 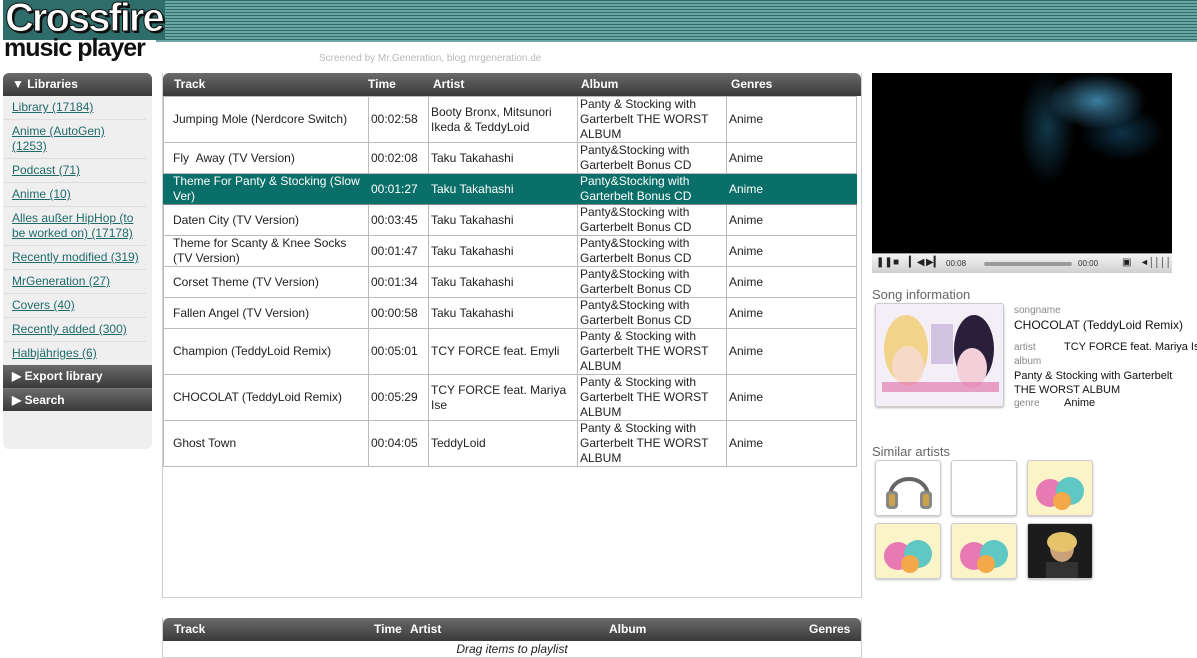 I want to click on library-link: Anime (AutoGen) (1253), so click(x=58, y=138).